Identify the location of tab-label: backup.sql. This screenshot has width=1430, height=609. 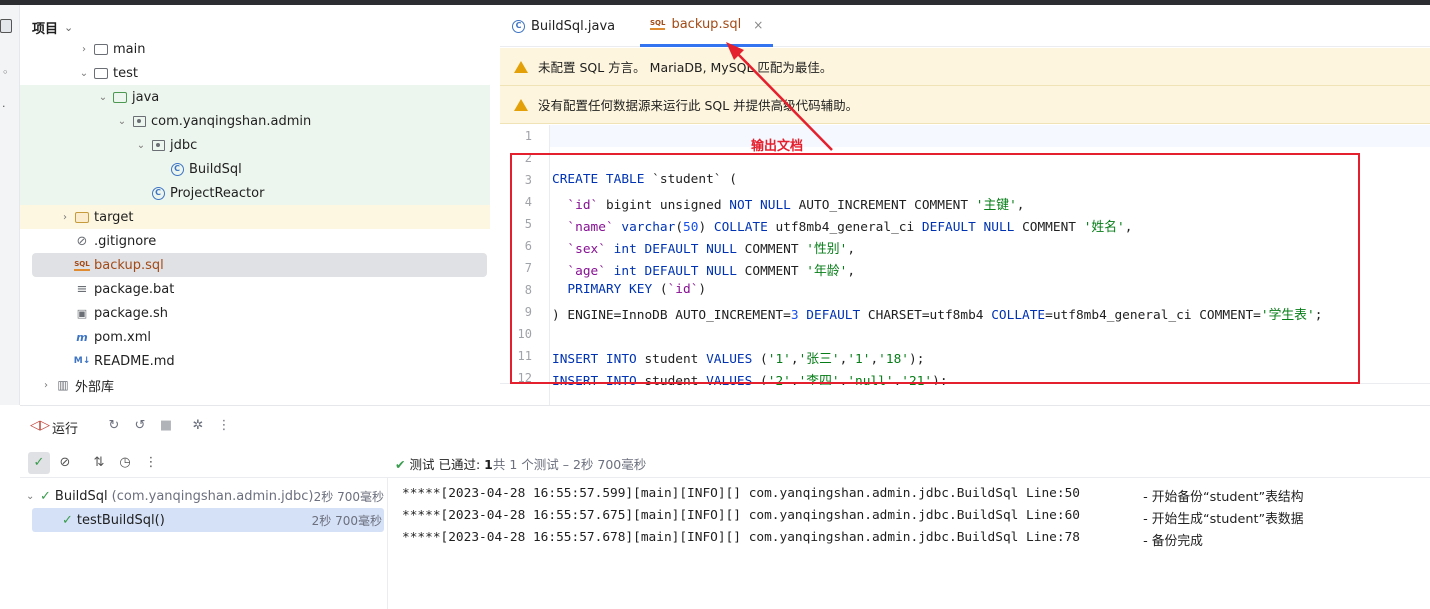
(706, 24).